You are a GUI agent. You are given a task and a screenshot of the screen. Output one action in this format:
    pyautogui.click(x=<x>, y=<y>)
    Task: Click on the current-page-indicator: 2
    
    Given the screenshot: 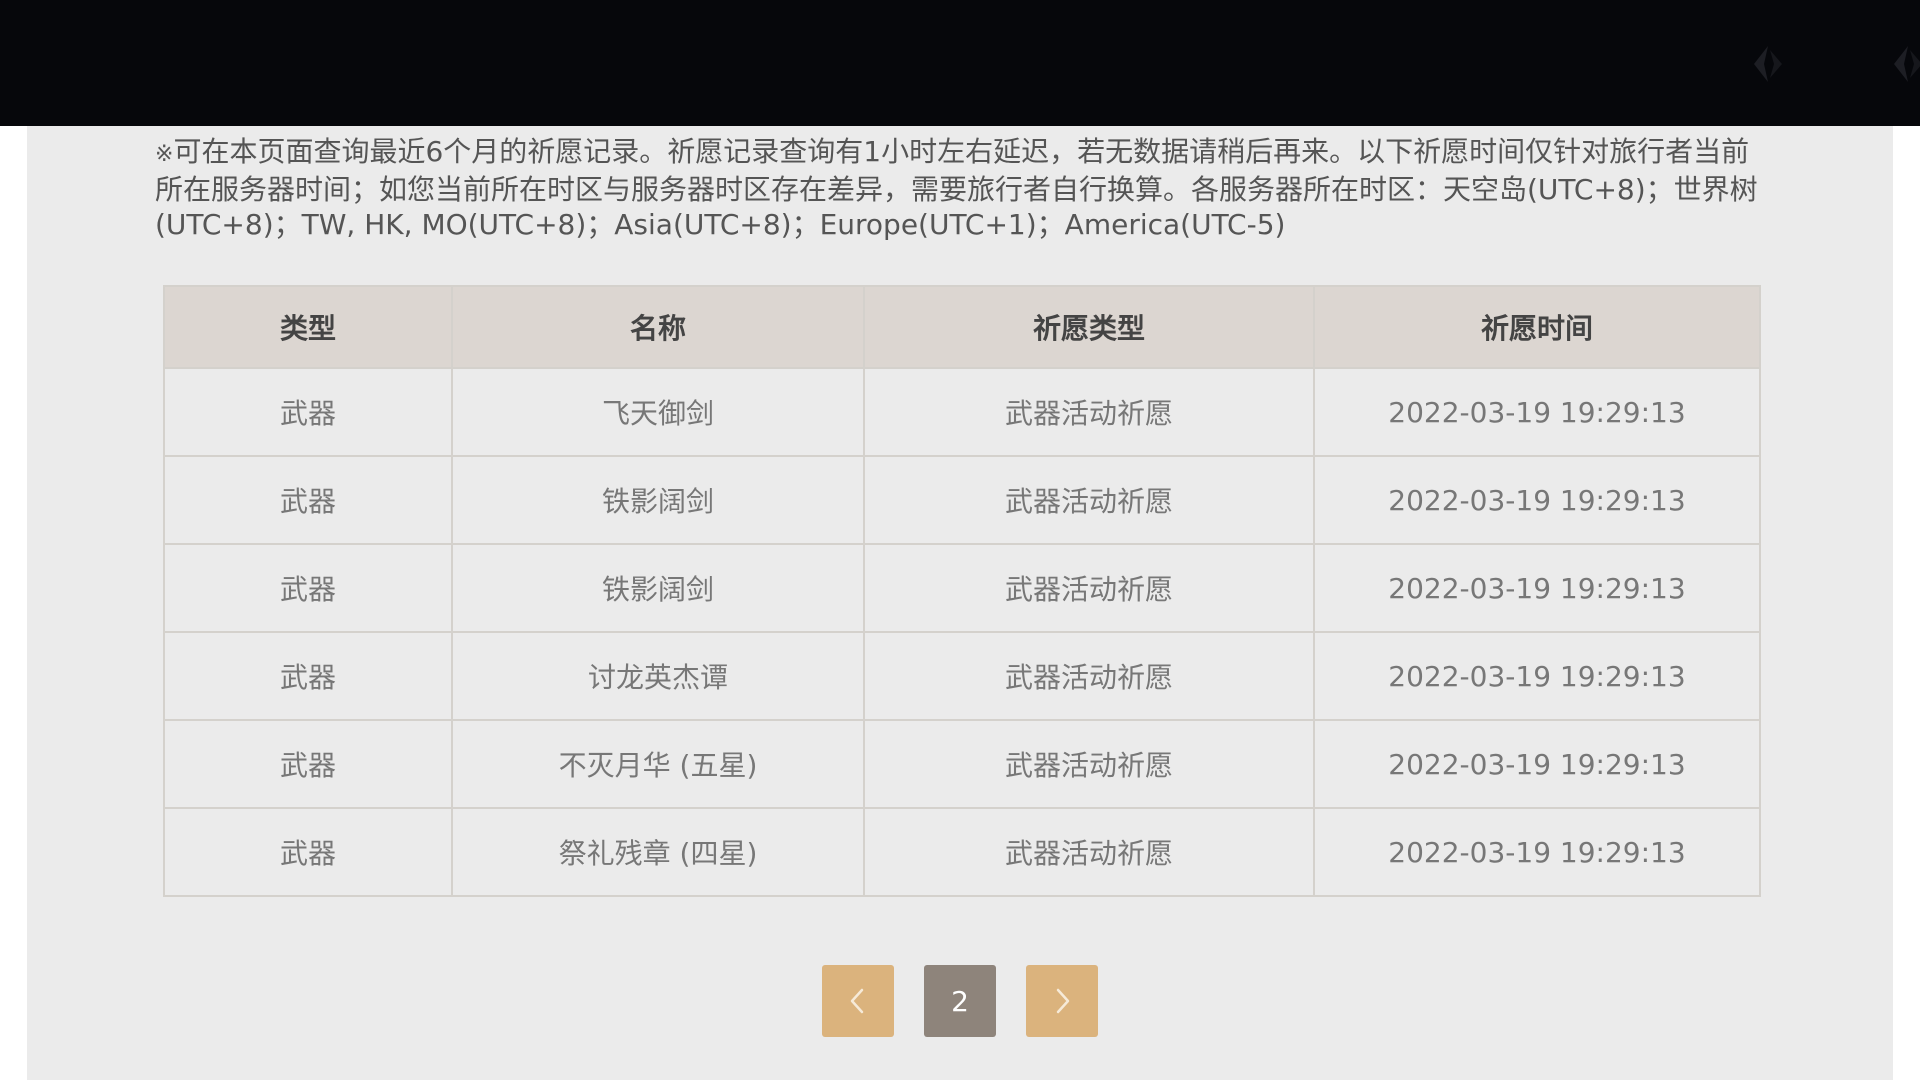 What is the action you would take?
    pyautogui.click(x=960, y=1001)
    